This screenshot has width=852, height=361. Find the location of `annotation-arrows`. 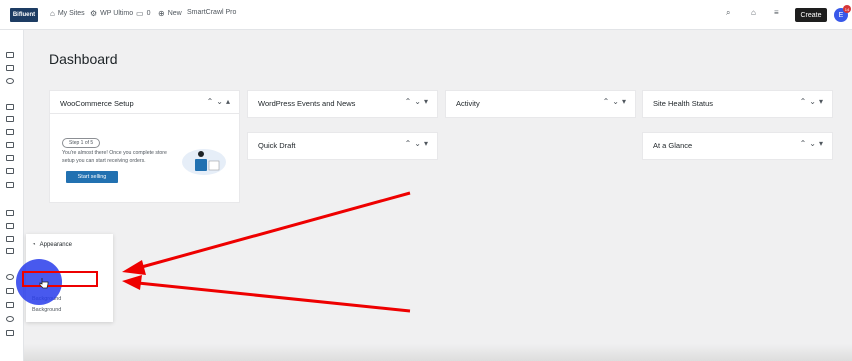

annotation-arrows is located at coordinates (266, 252).